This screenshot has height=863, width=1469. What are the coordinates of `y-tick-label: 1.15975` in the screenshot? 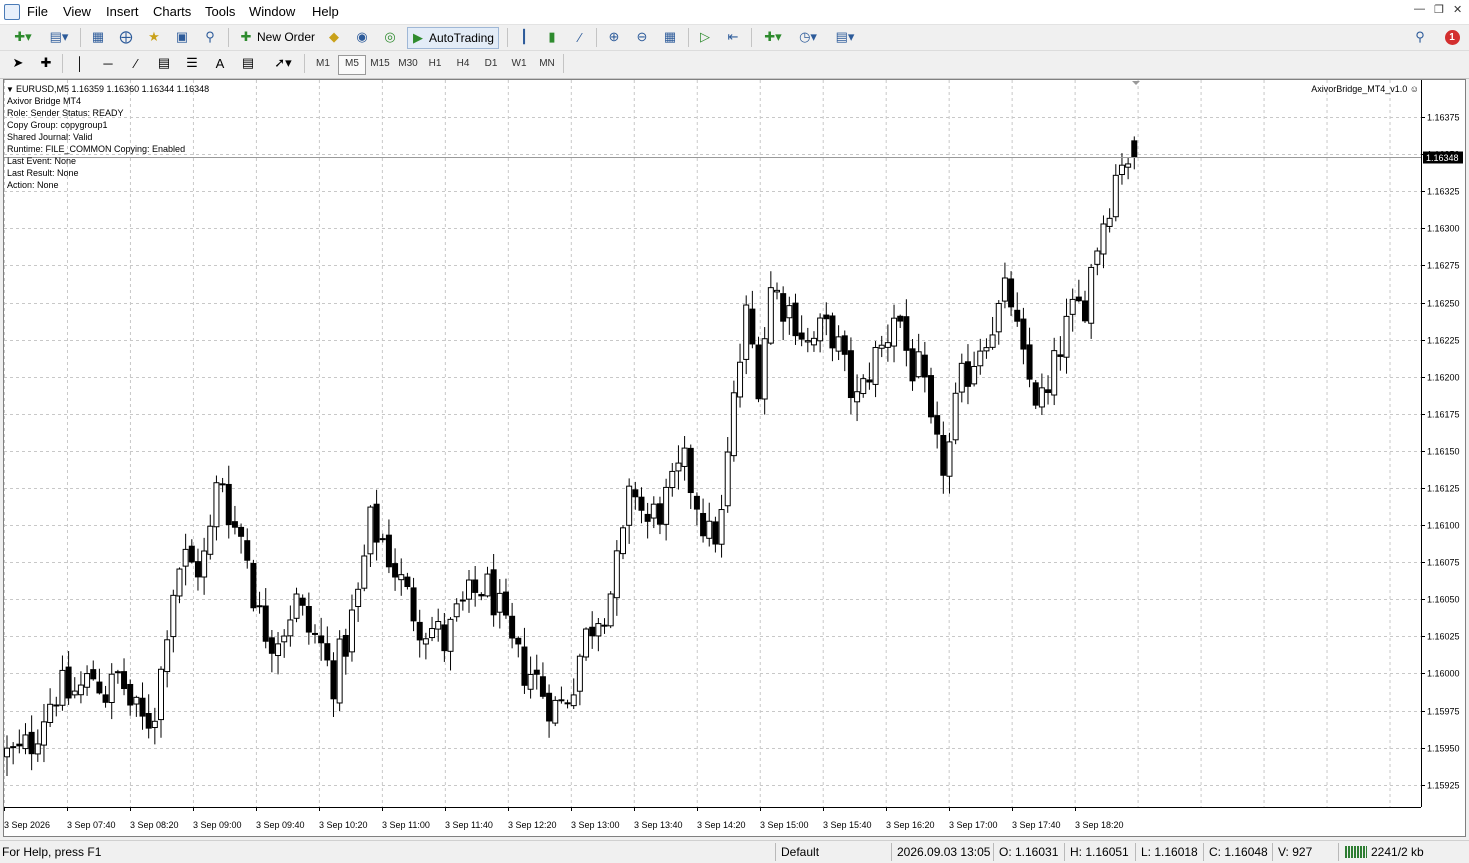 It's located at (1443, 712).